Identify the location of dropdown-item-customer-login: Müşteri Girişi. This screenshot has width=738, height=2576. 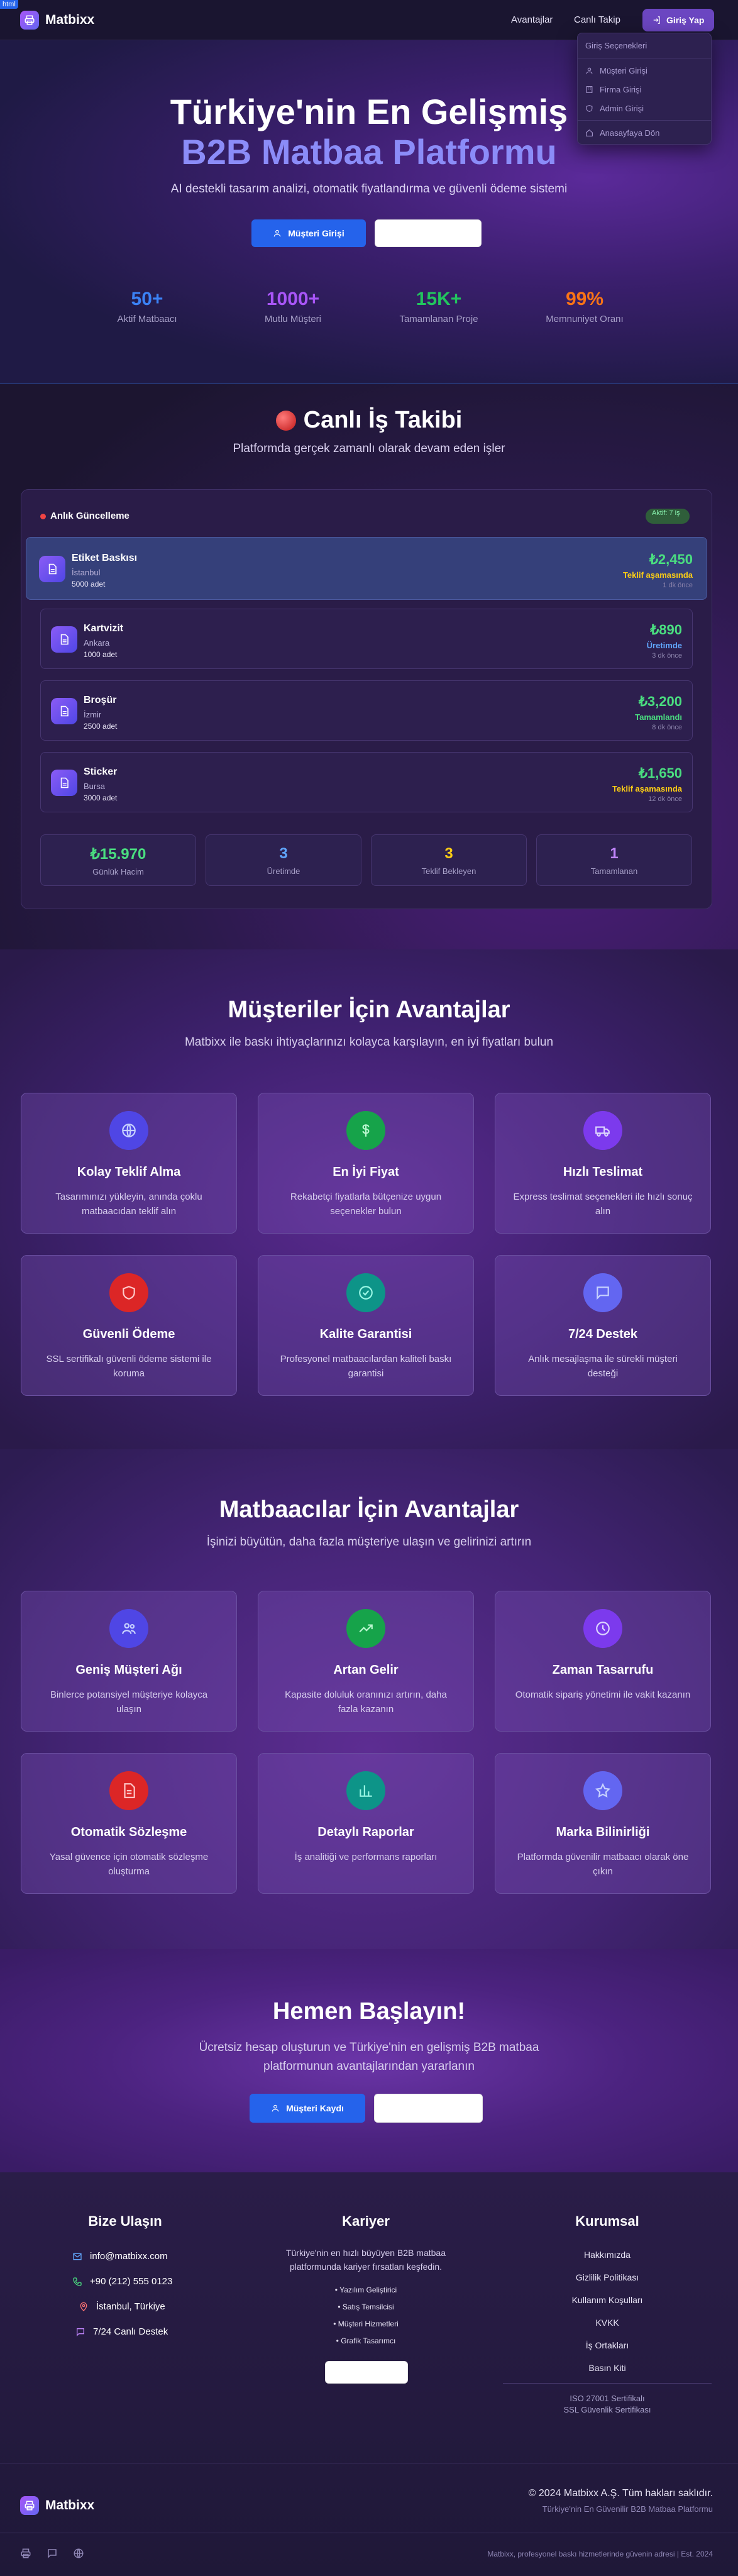
(645, 70).